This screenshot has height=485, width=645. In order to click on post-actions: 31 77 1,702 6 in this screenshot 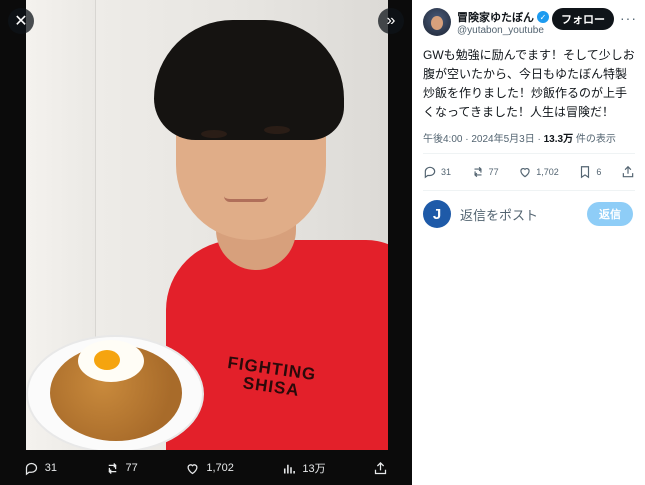, I will do `click(529, 172)`.